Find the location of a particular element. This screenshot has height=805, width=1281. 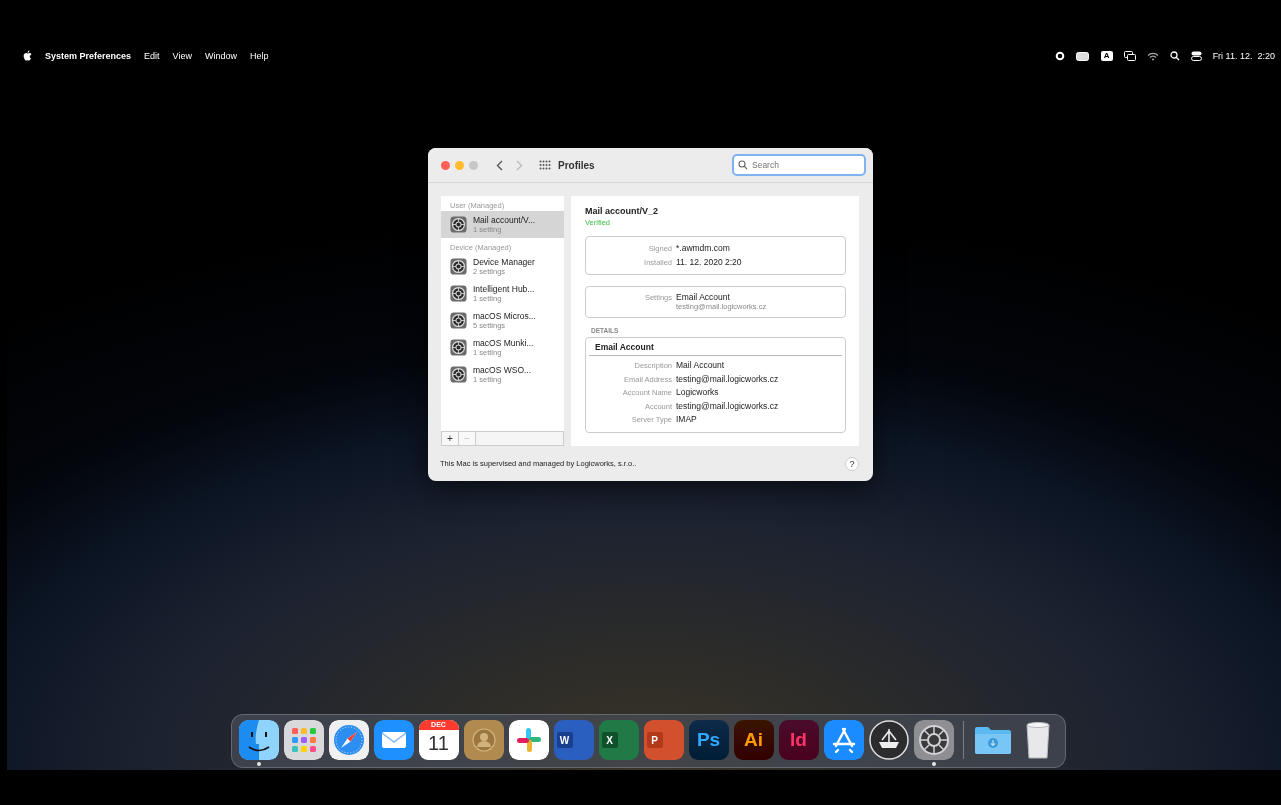

battery-icon is located at coordinates (1082, 56).